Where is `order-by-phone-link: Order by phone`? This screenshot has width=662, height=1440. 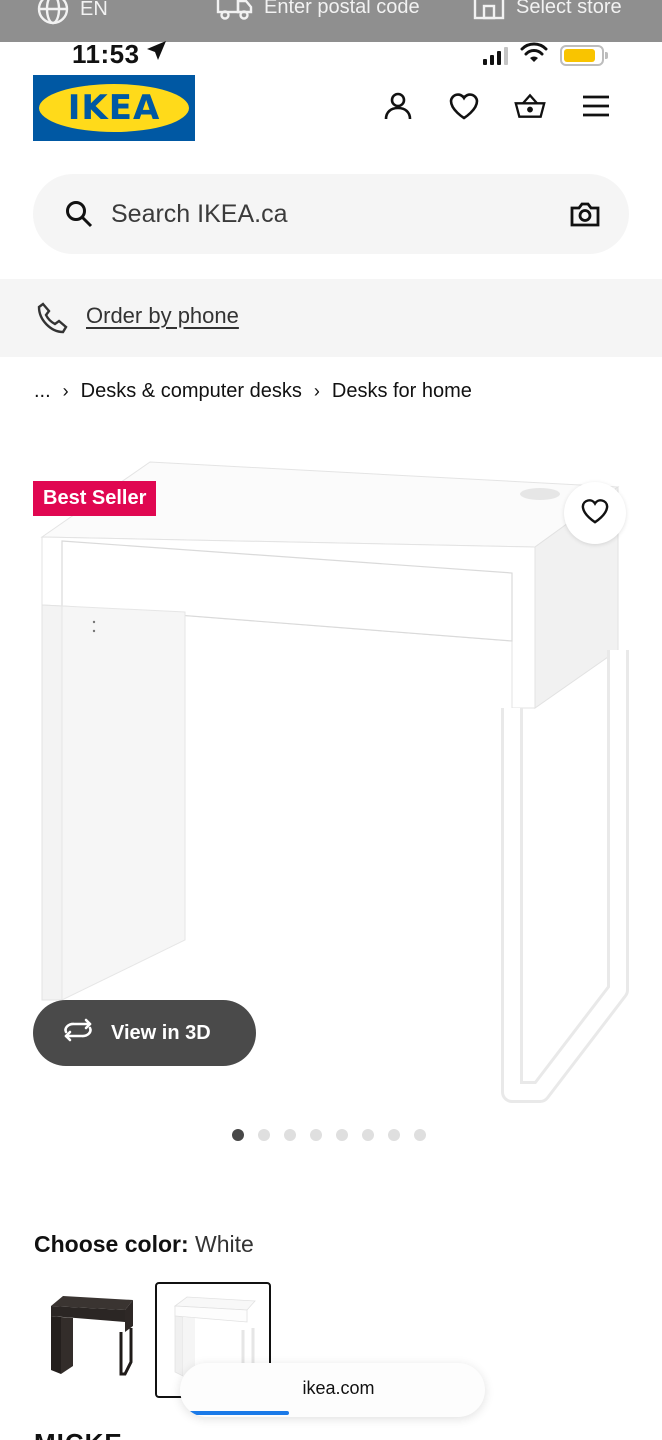
order-by-phone-link: Order by phone is located at coordinates (162, 316).